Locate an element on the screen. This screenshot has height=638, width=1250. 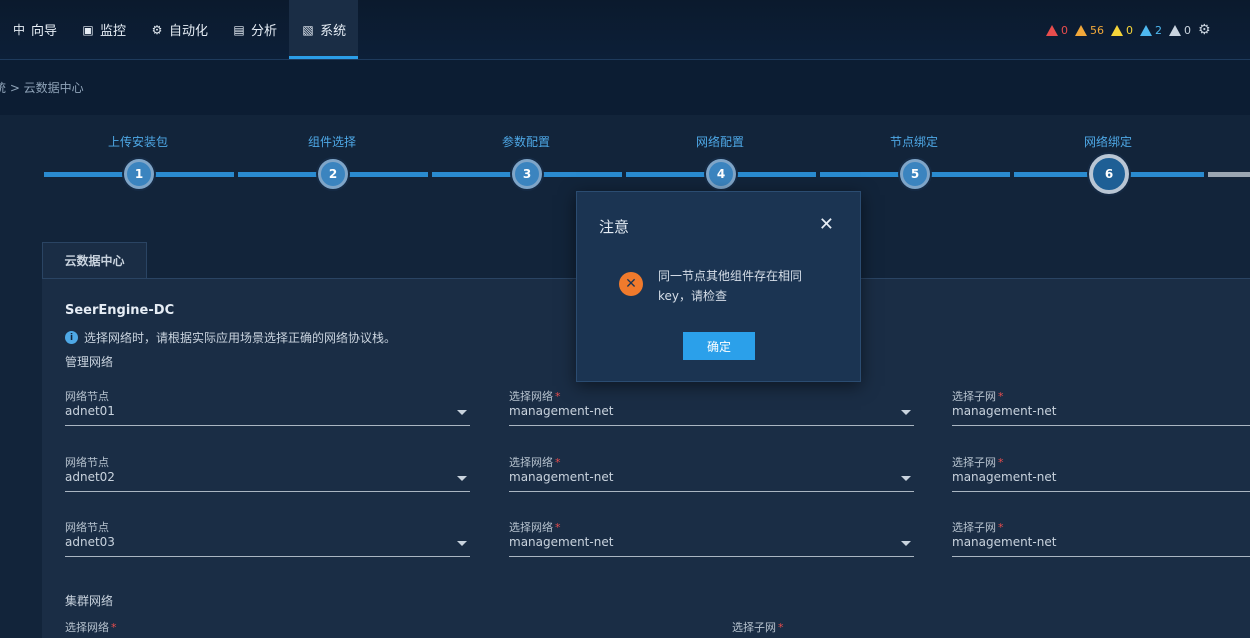
step-number: 3 is located at coordinates (527, 174).